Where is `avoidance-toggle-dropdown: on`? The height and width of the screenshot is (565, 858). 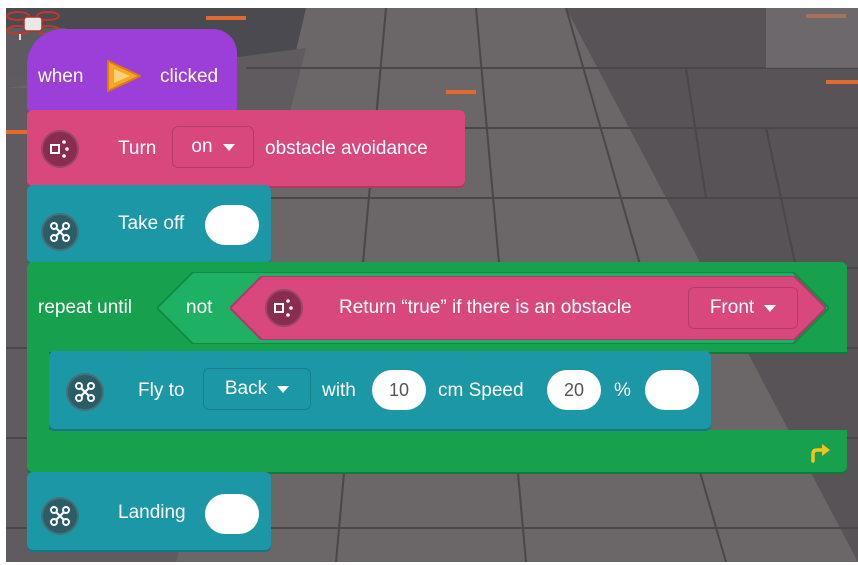 avoidance-toggle-dropdown: on is located at coordinates (213, 147).